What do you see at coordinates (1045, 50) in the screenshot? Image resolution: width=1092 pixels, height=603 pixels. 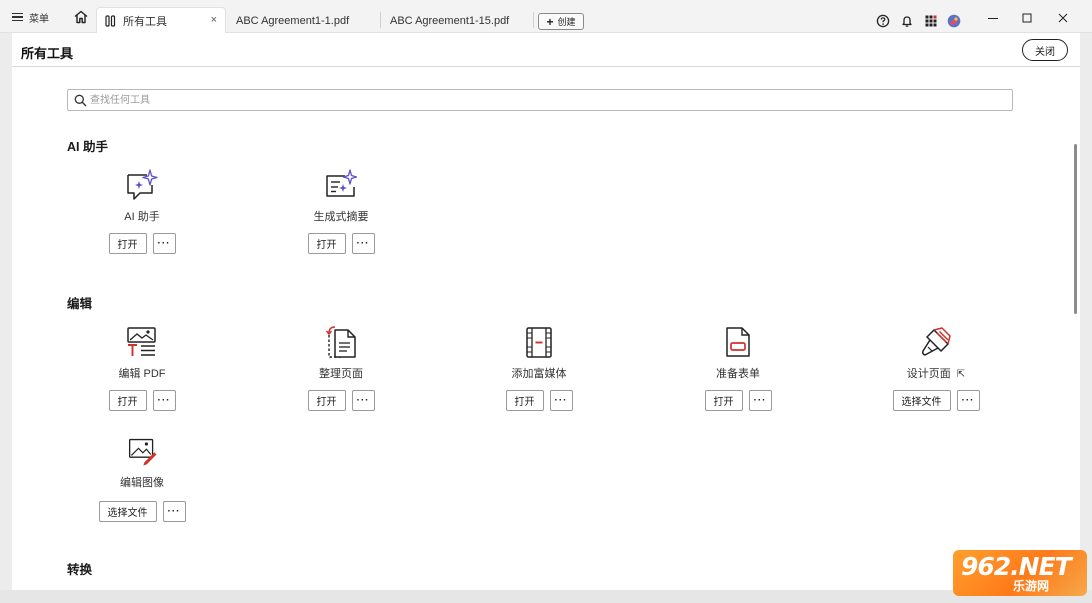 I see `close-button: 关闭` at bounding box center [1045, 50].